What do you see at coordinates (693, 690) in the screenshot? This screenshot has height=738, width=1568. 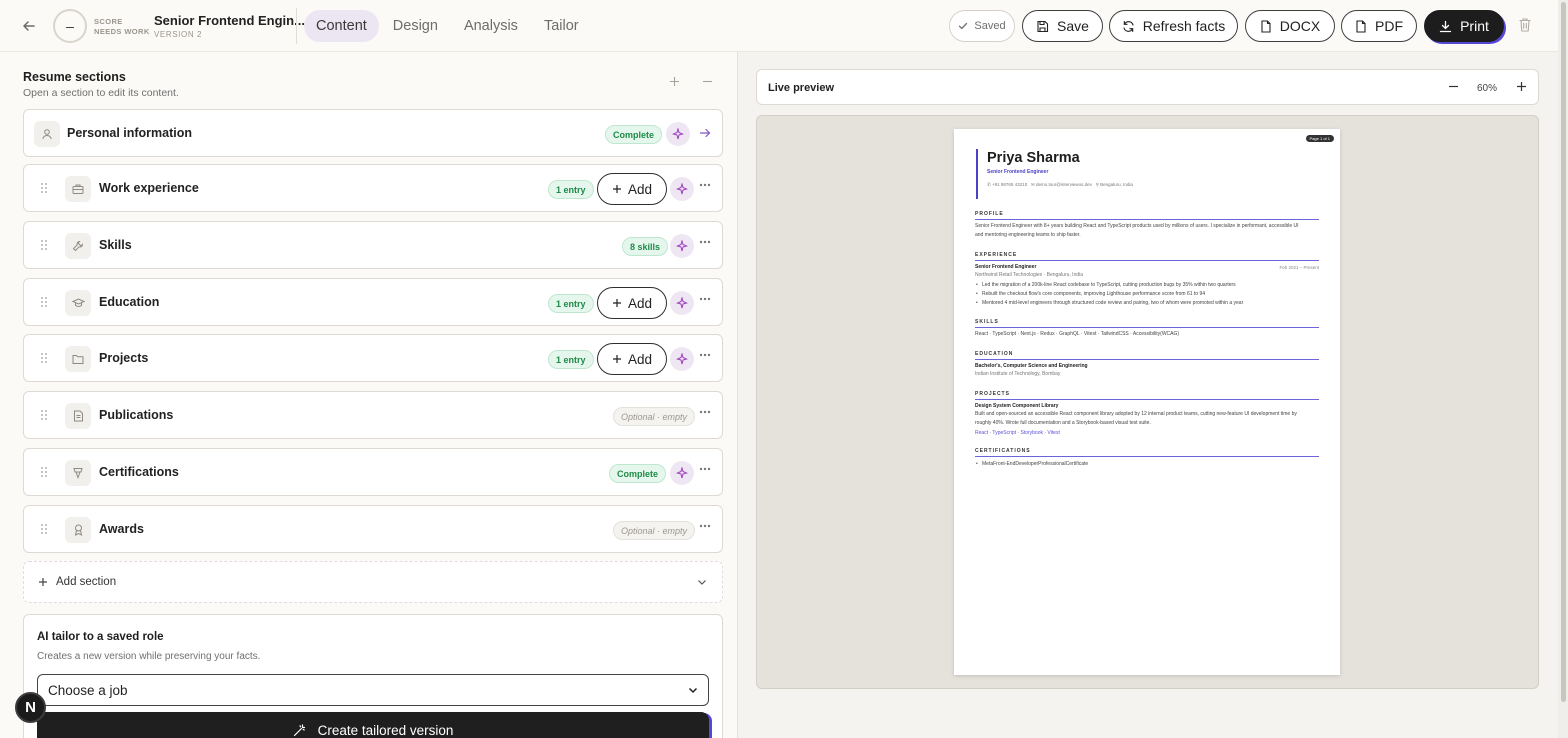 I see `chevron-down-icon` at bounding box center [693, 690].